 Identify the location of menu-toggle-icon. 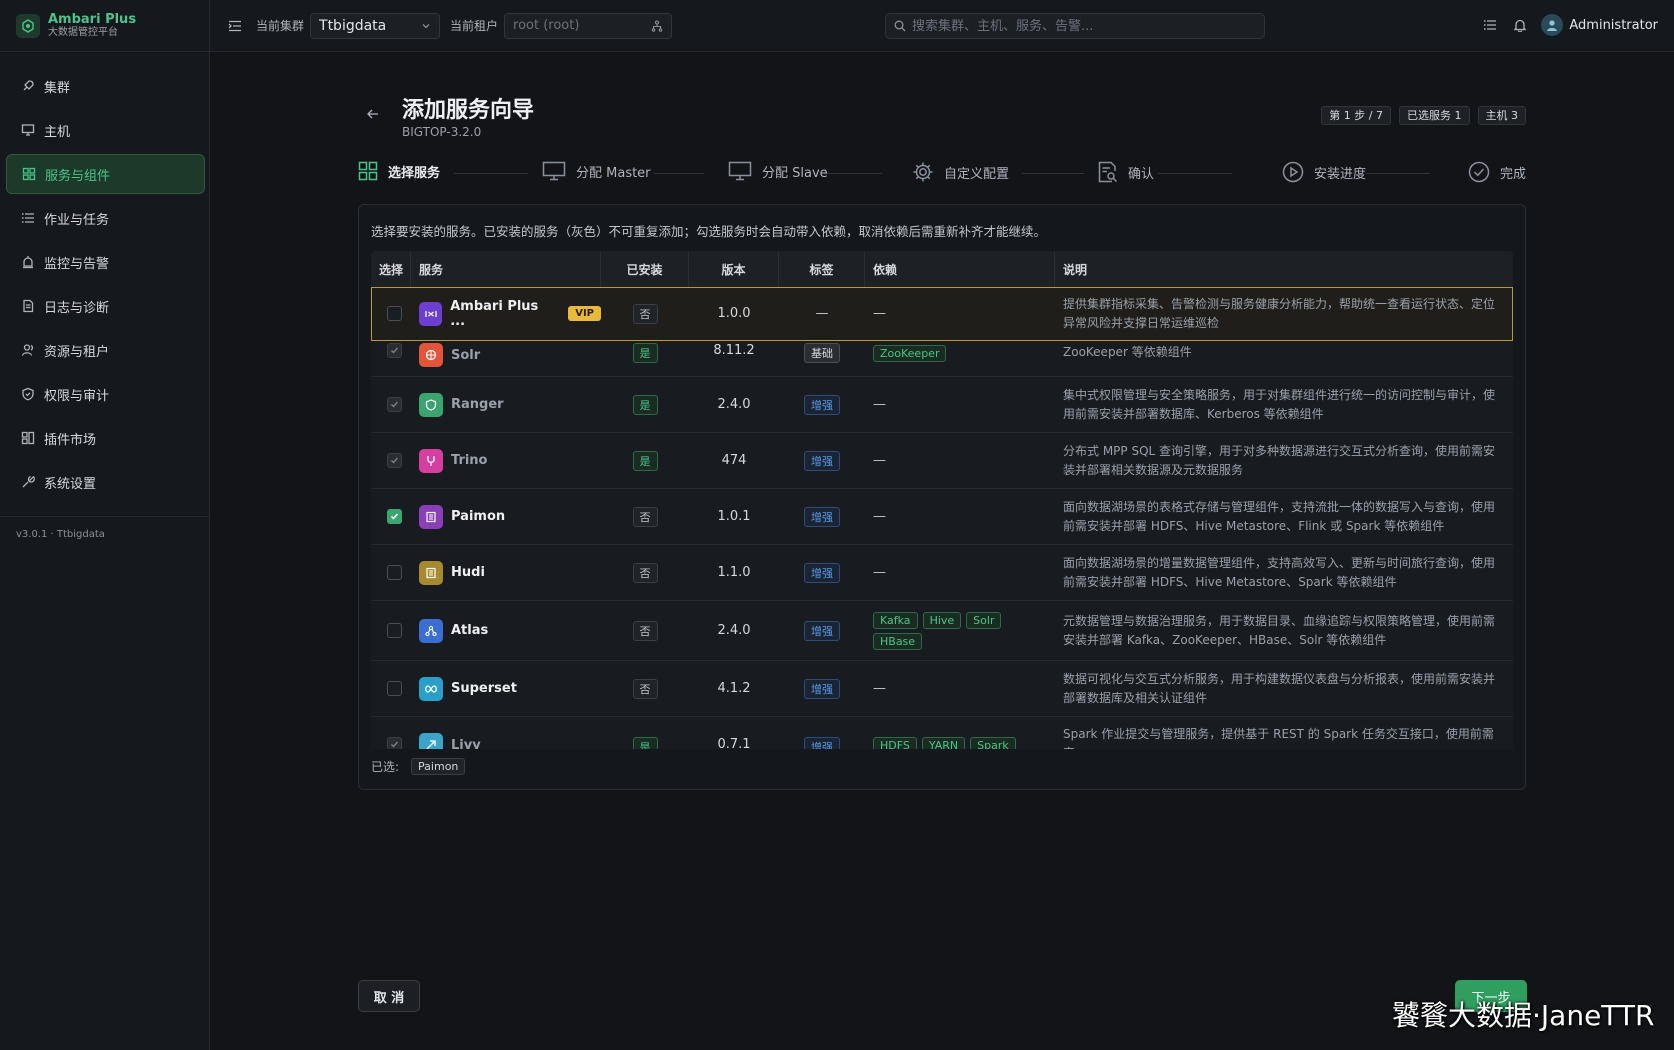
(235, 26).